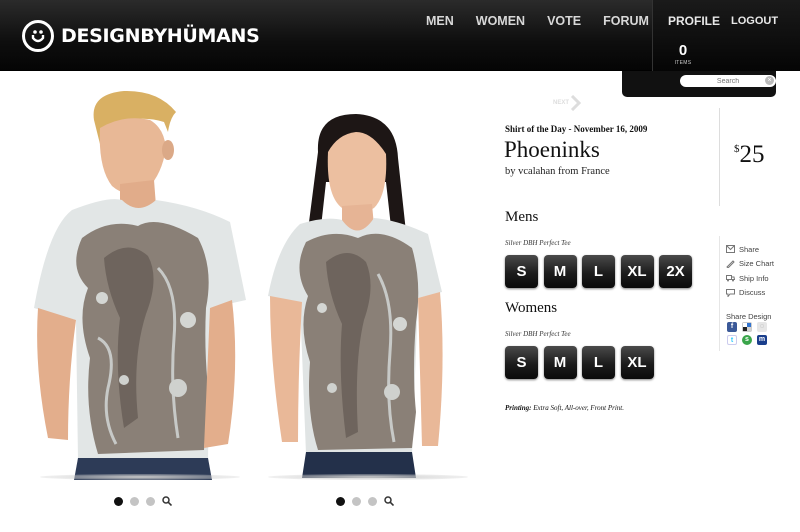 The height and width of the screenshot is (532, 800). I want to click on nav-men: MEN, so click(440, 21).